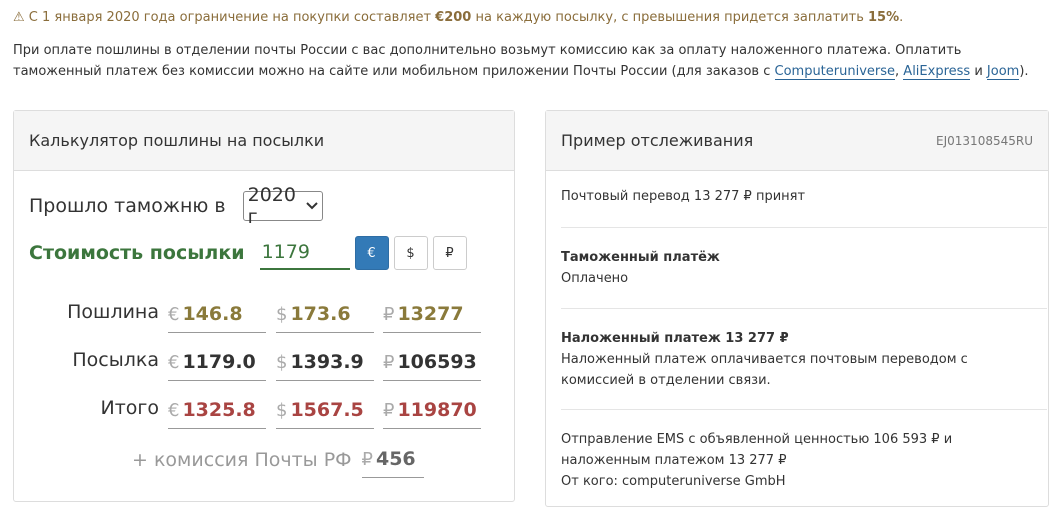 The image size is (1061, 516). What do you see at coordinates (242, 459) in the screenshot?
I see `commission-label: + комиссия Почты РФ` at bounding box center [242, 459].